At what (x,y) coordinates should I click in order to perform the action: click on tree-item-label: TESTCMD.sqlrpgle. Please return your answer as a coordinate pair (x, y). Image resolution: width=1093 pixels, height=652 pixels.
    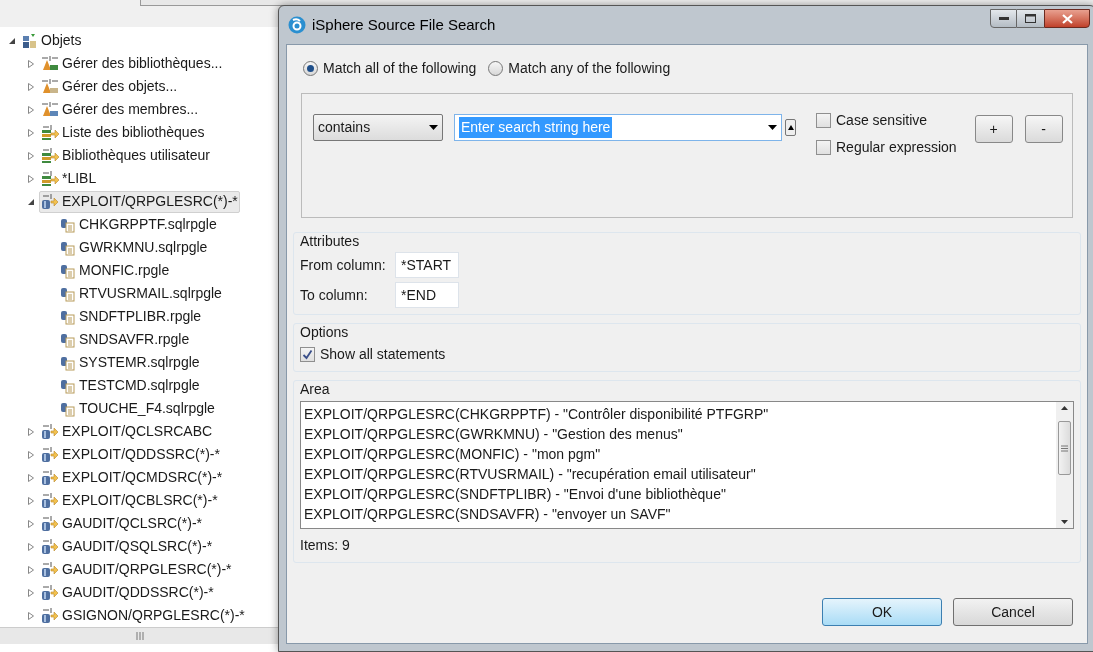
    Looking at the image, I should click on (139, 385).